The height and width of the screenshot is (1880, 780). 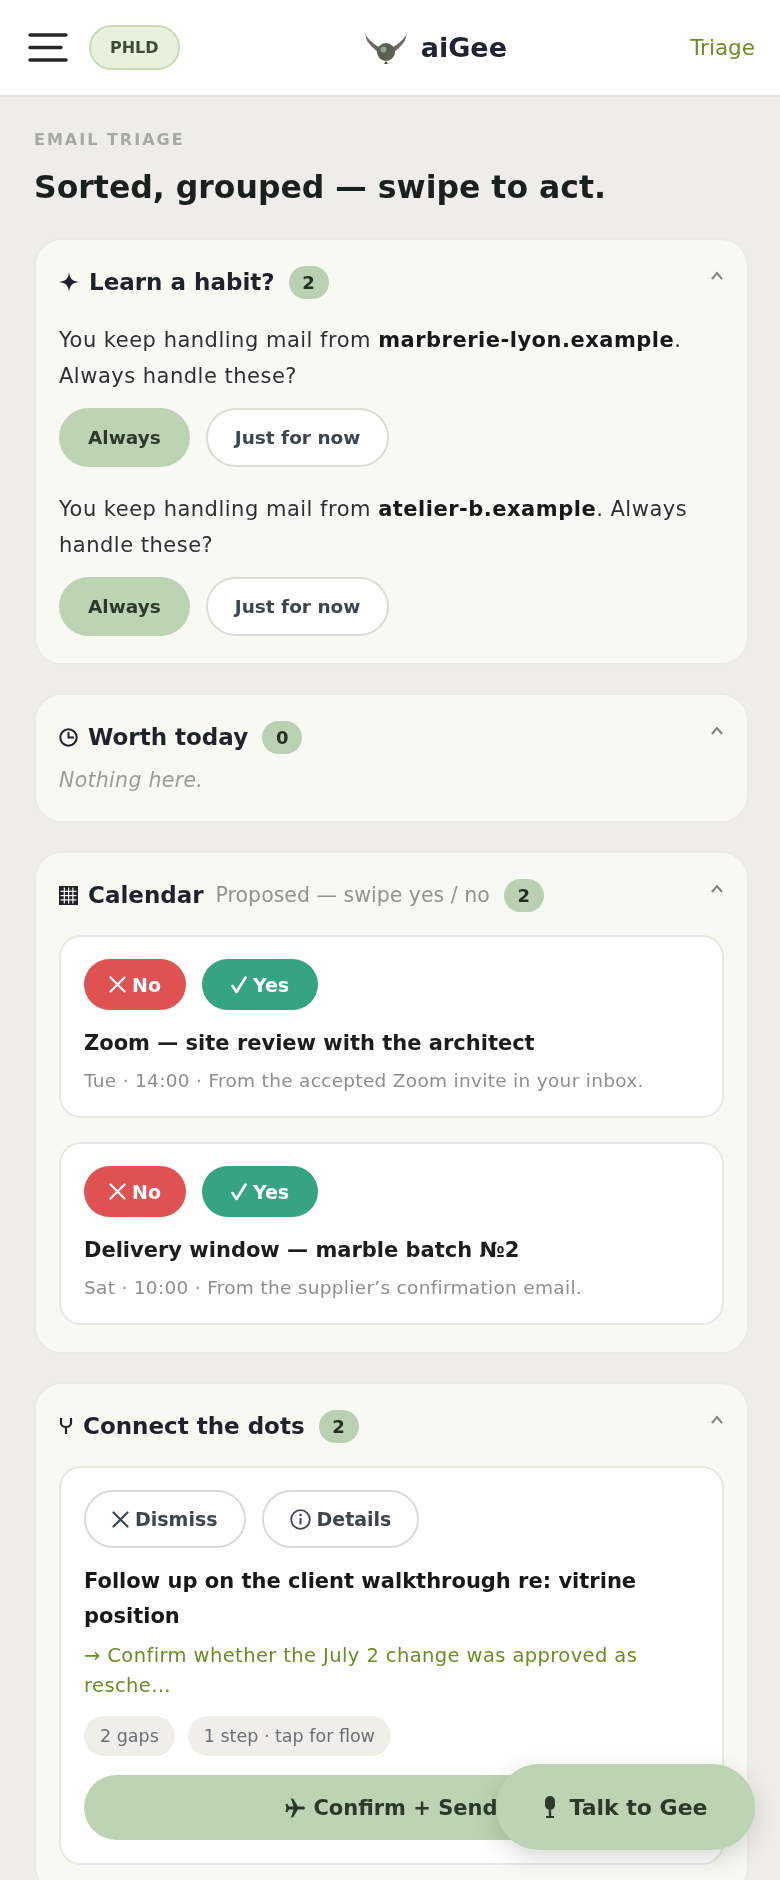 I want to click on section-title: Connect the dots, so click(x=194, y=1426).